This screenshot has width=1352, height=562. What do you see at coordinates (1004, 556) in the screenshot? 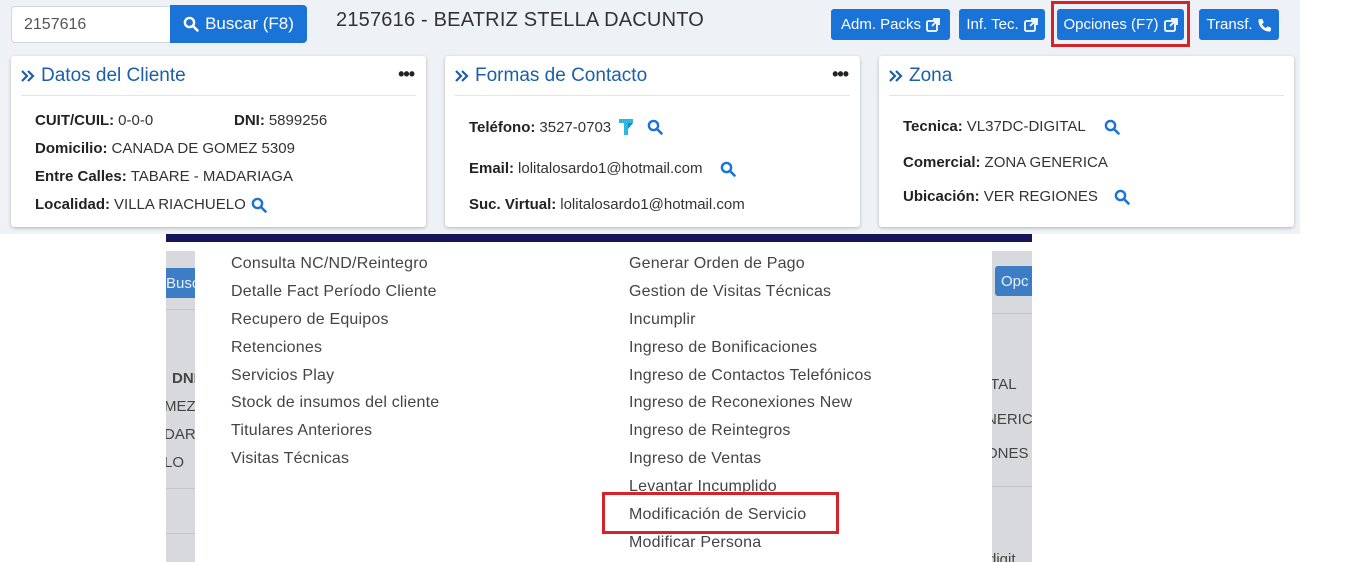
I see `background-text: digit` at bounding box center [1004, 556].